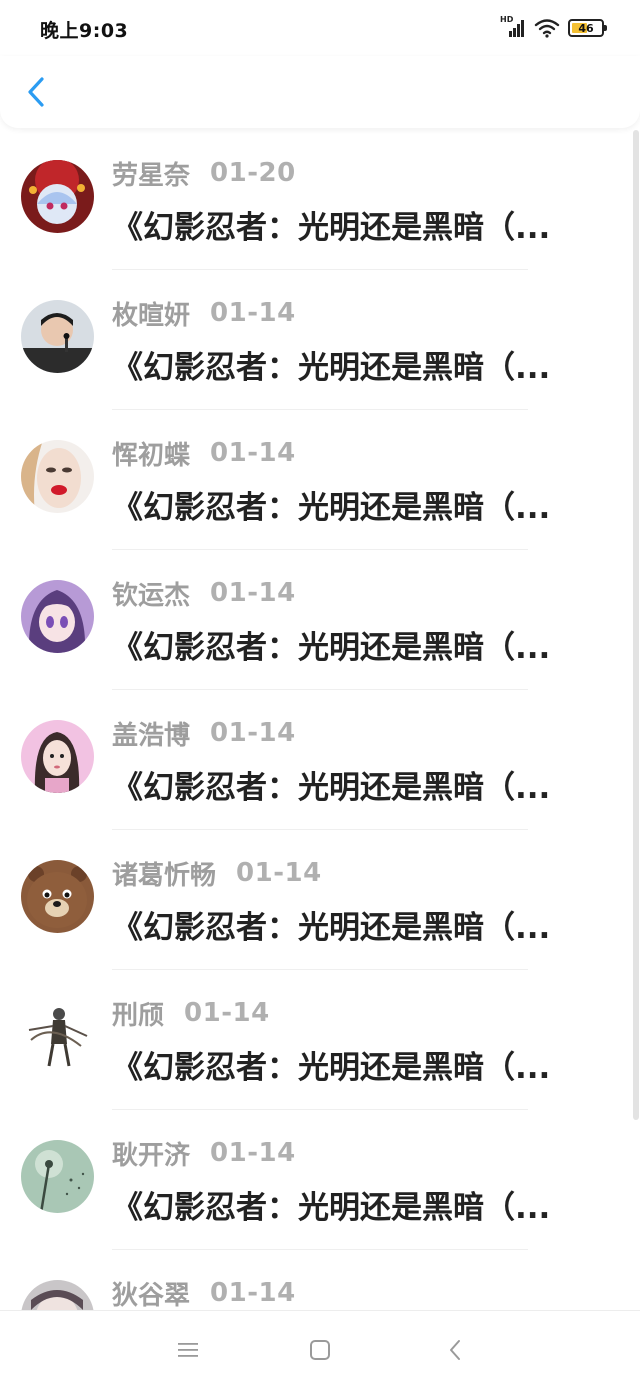  Describe the element at coordinates (204, 733) in the screenshot. I see `comment-meta: 盖浩博 01-14` at that location.